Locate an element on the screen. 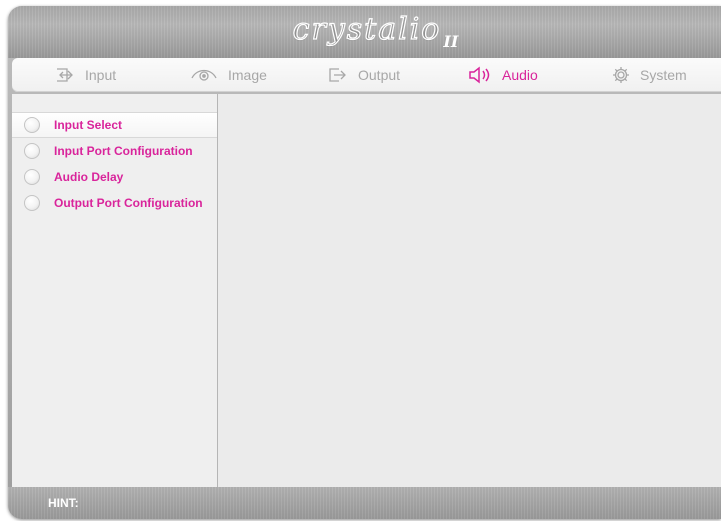 This screenshot has width=721, height=521. tab-label: Input is located at coordinates (101, 75).